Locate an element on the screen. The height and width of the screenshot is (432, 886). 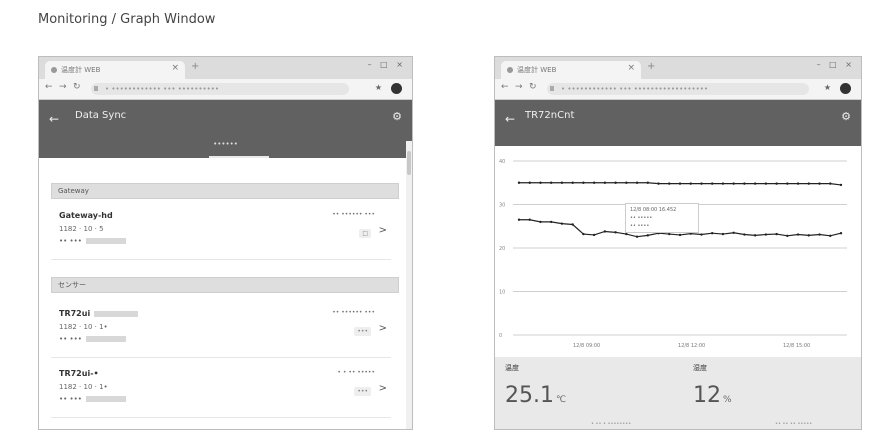
app-header: ← TR72nCnt ⚙ is located at coordinates (678, 123).